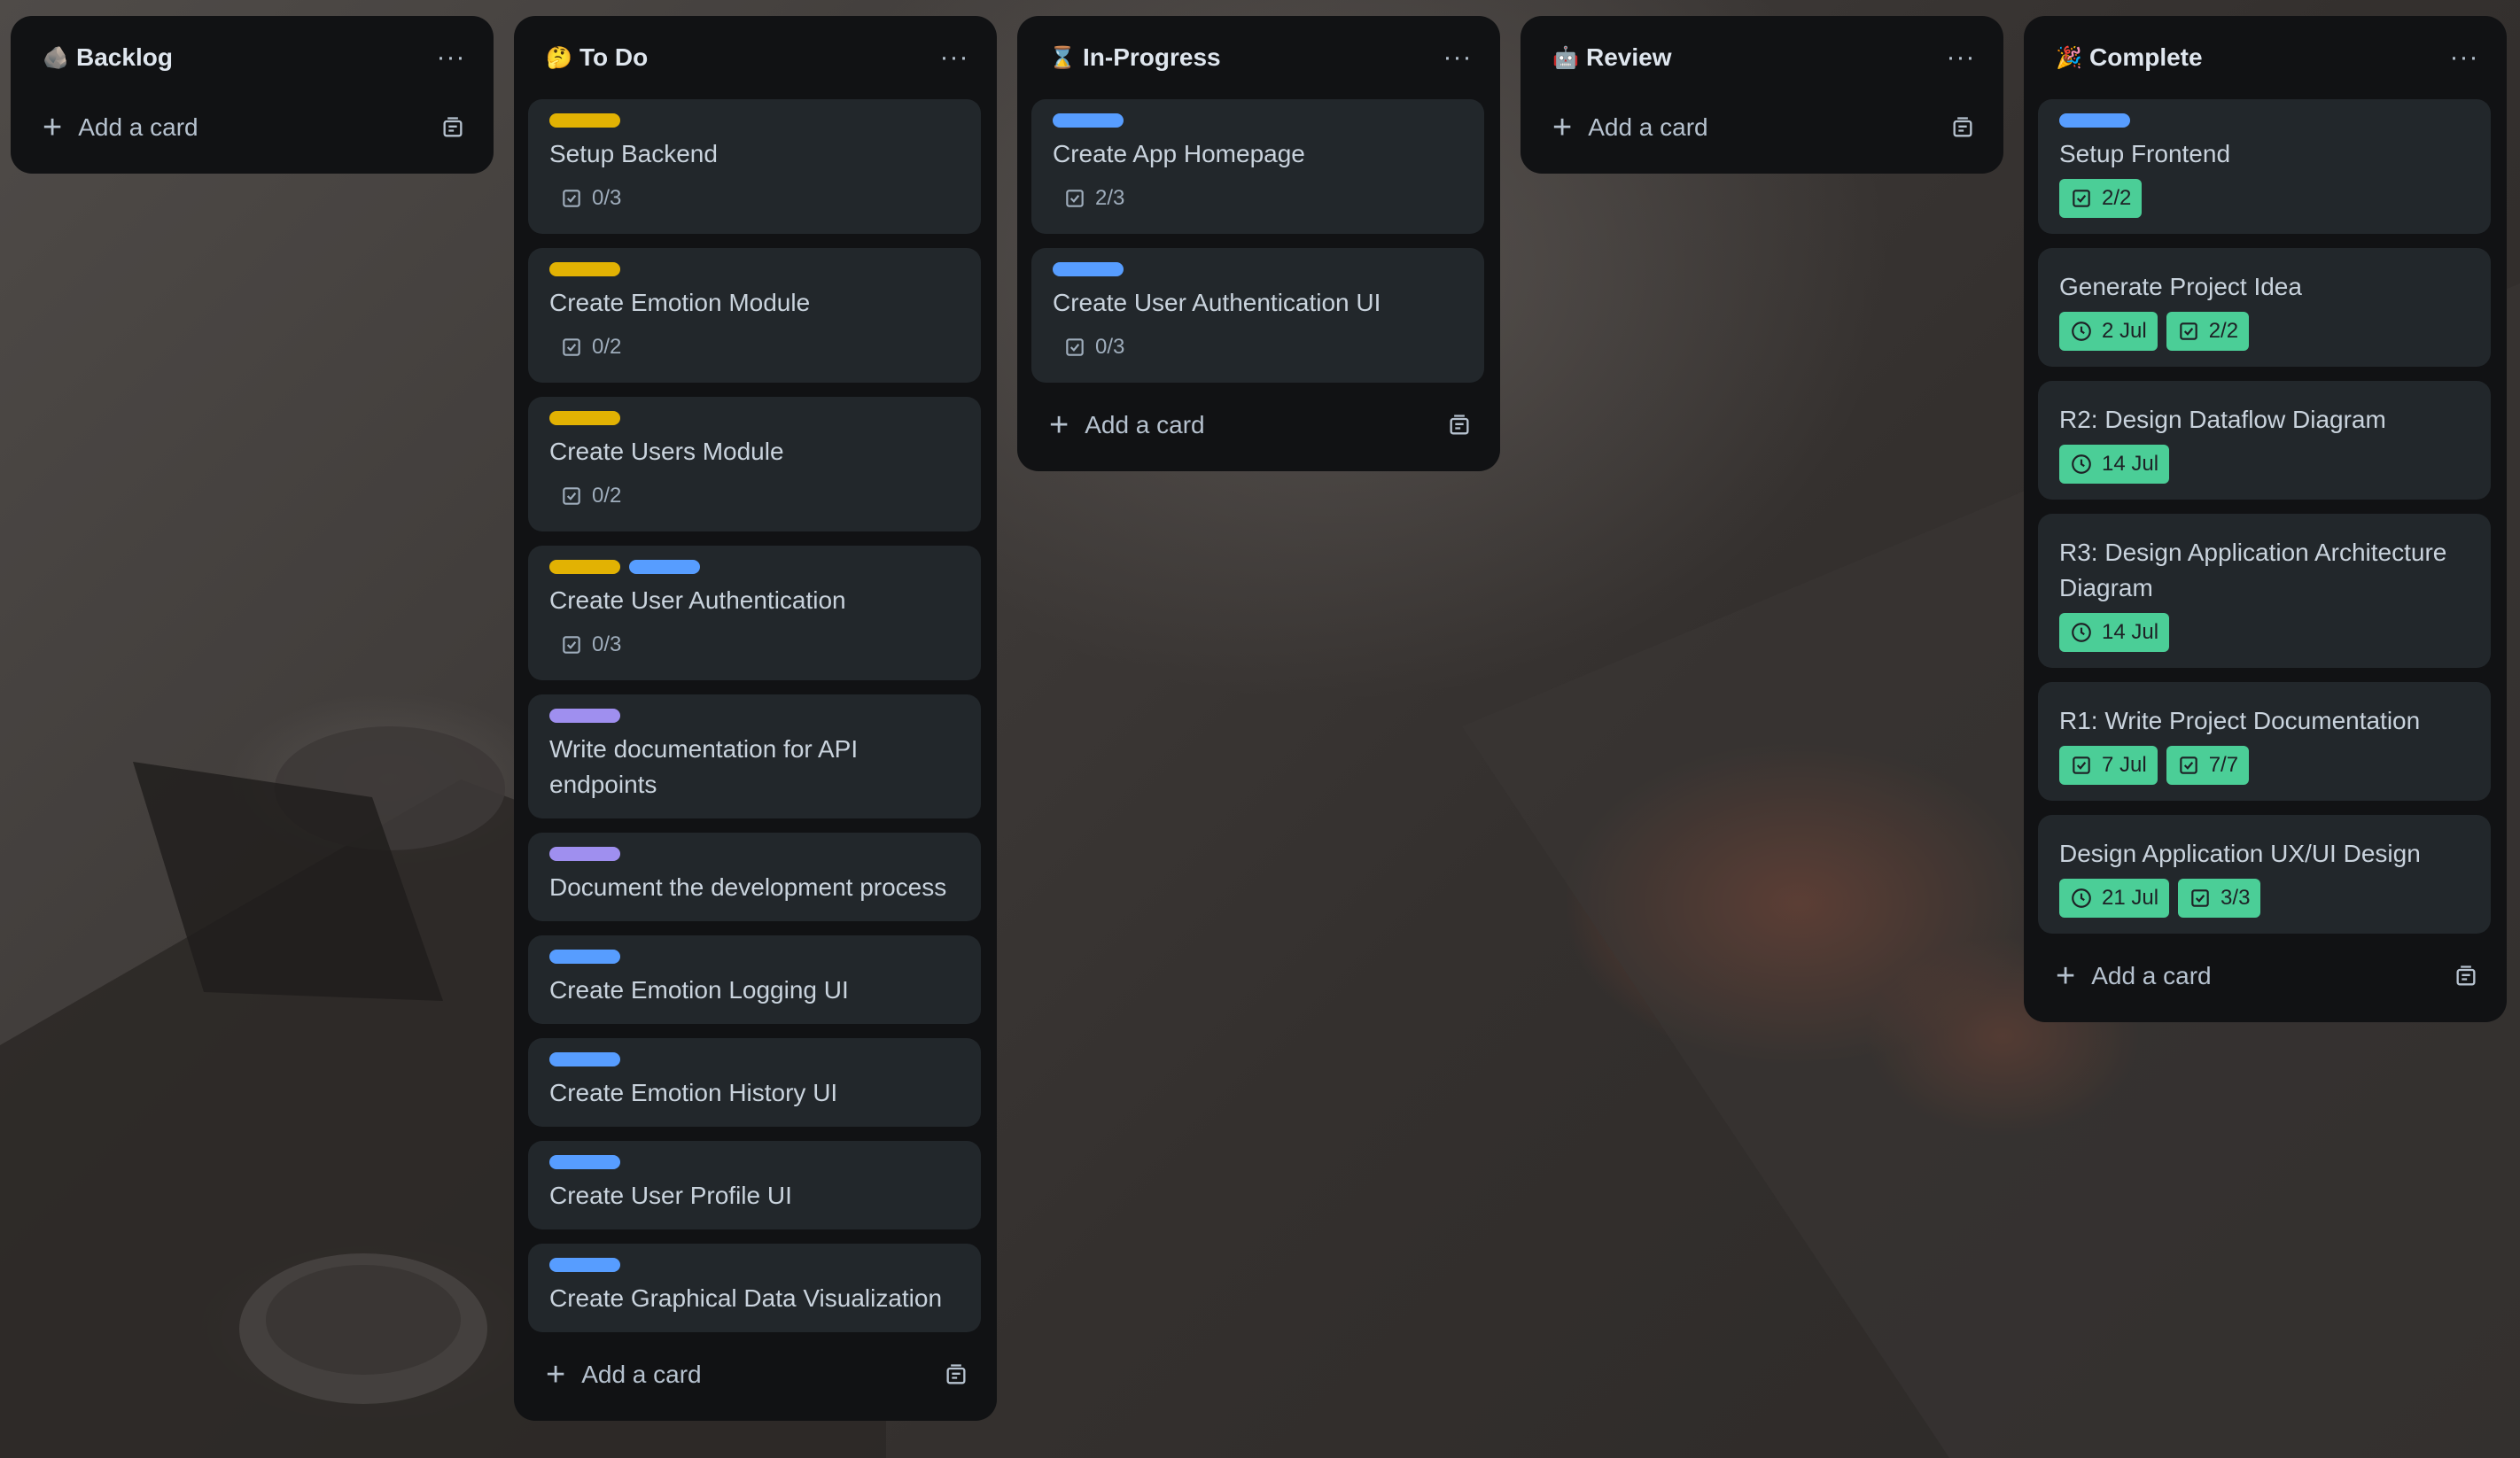 Image resolution: width=2520 pixels, height=1458 pixels. Describe the element at coordinates (704, 766) in the screenshot. I see `card-title: Write documentation for API endpoints` at that location.